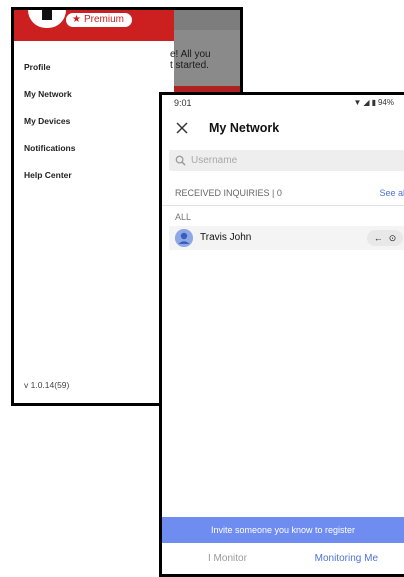  What do you see at coordinates (346, 558) in the screenshot?
I see `tab-monitoring-me: Monitoring Me` at bounding box center [346, 558].